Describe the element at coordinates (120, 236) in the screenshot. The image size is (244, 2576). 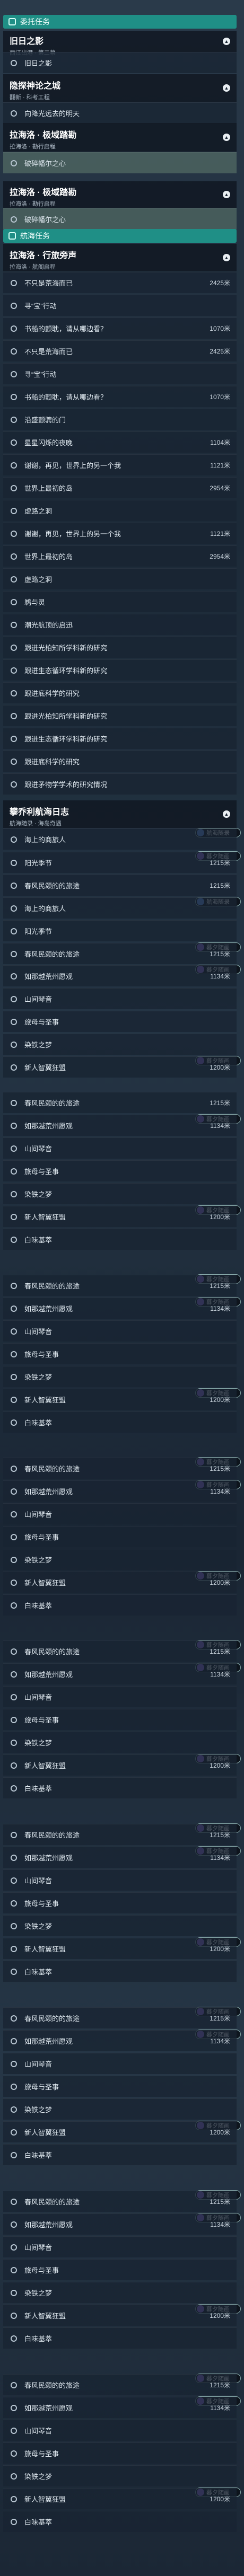
I see `section-header-voyage: 航海任务` at that location.